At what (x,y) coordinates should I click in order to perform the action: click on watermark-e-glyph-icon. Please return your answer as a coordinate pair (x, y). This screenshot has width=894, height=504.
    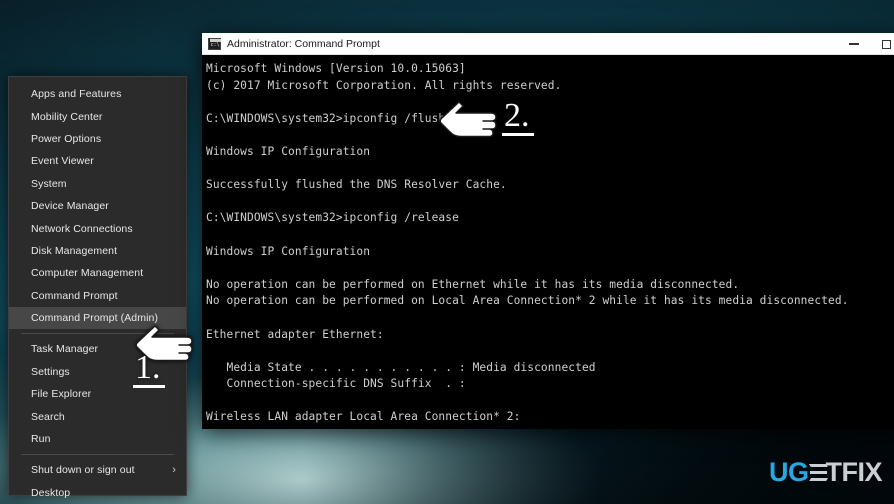
    Looking at the image, I should click on (818, 473).